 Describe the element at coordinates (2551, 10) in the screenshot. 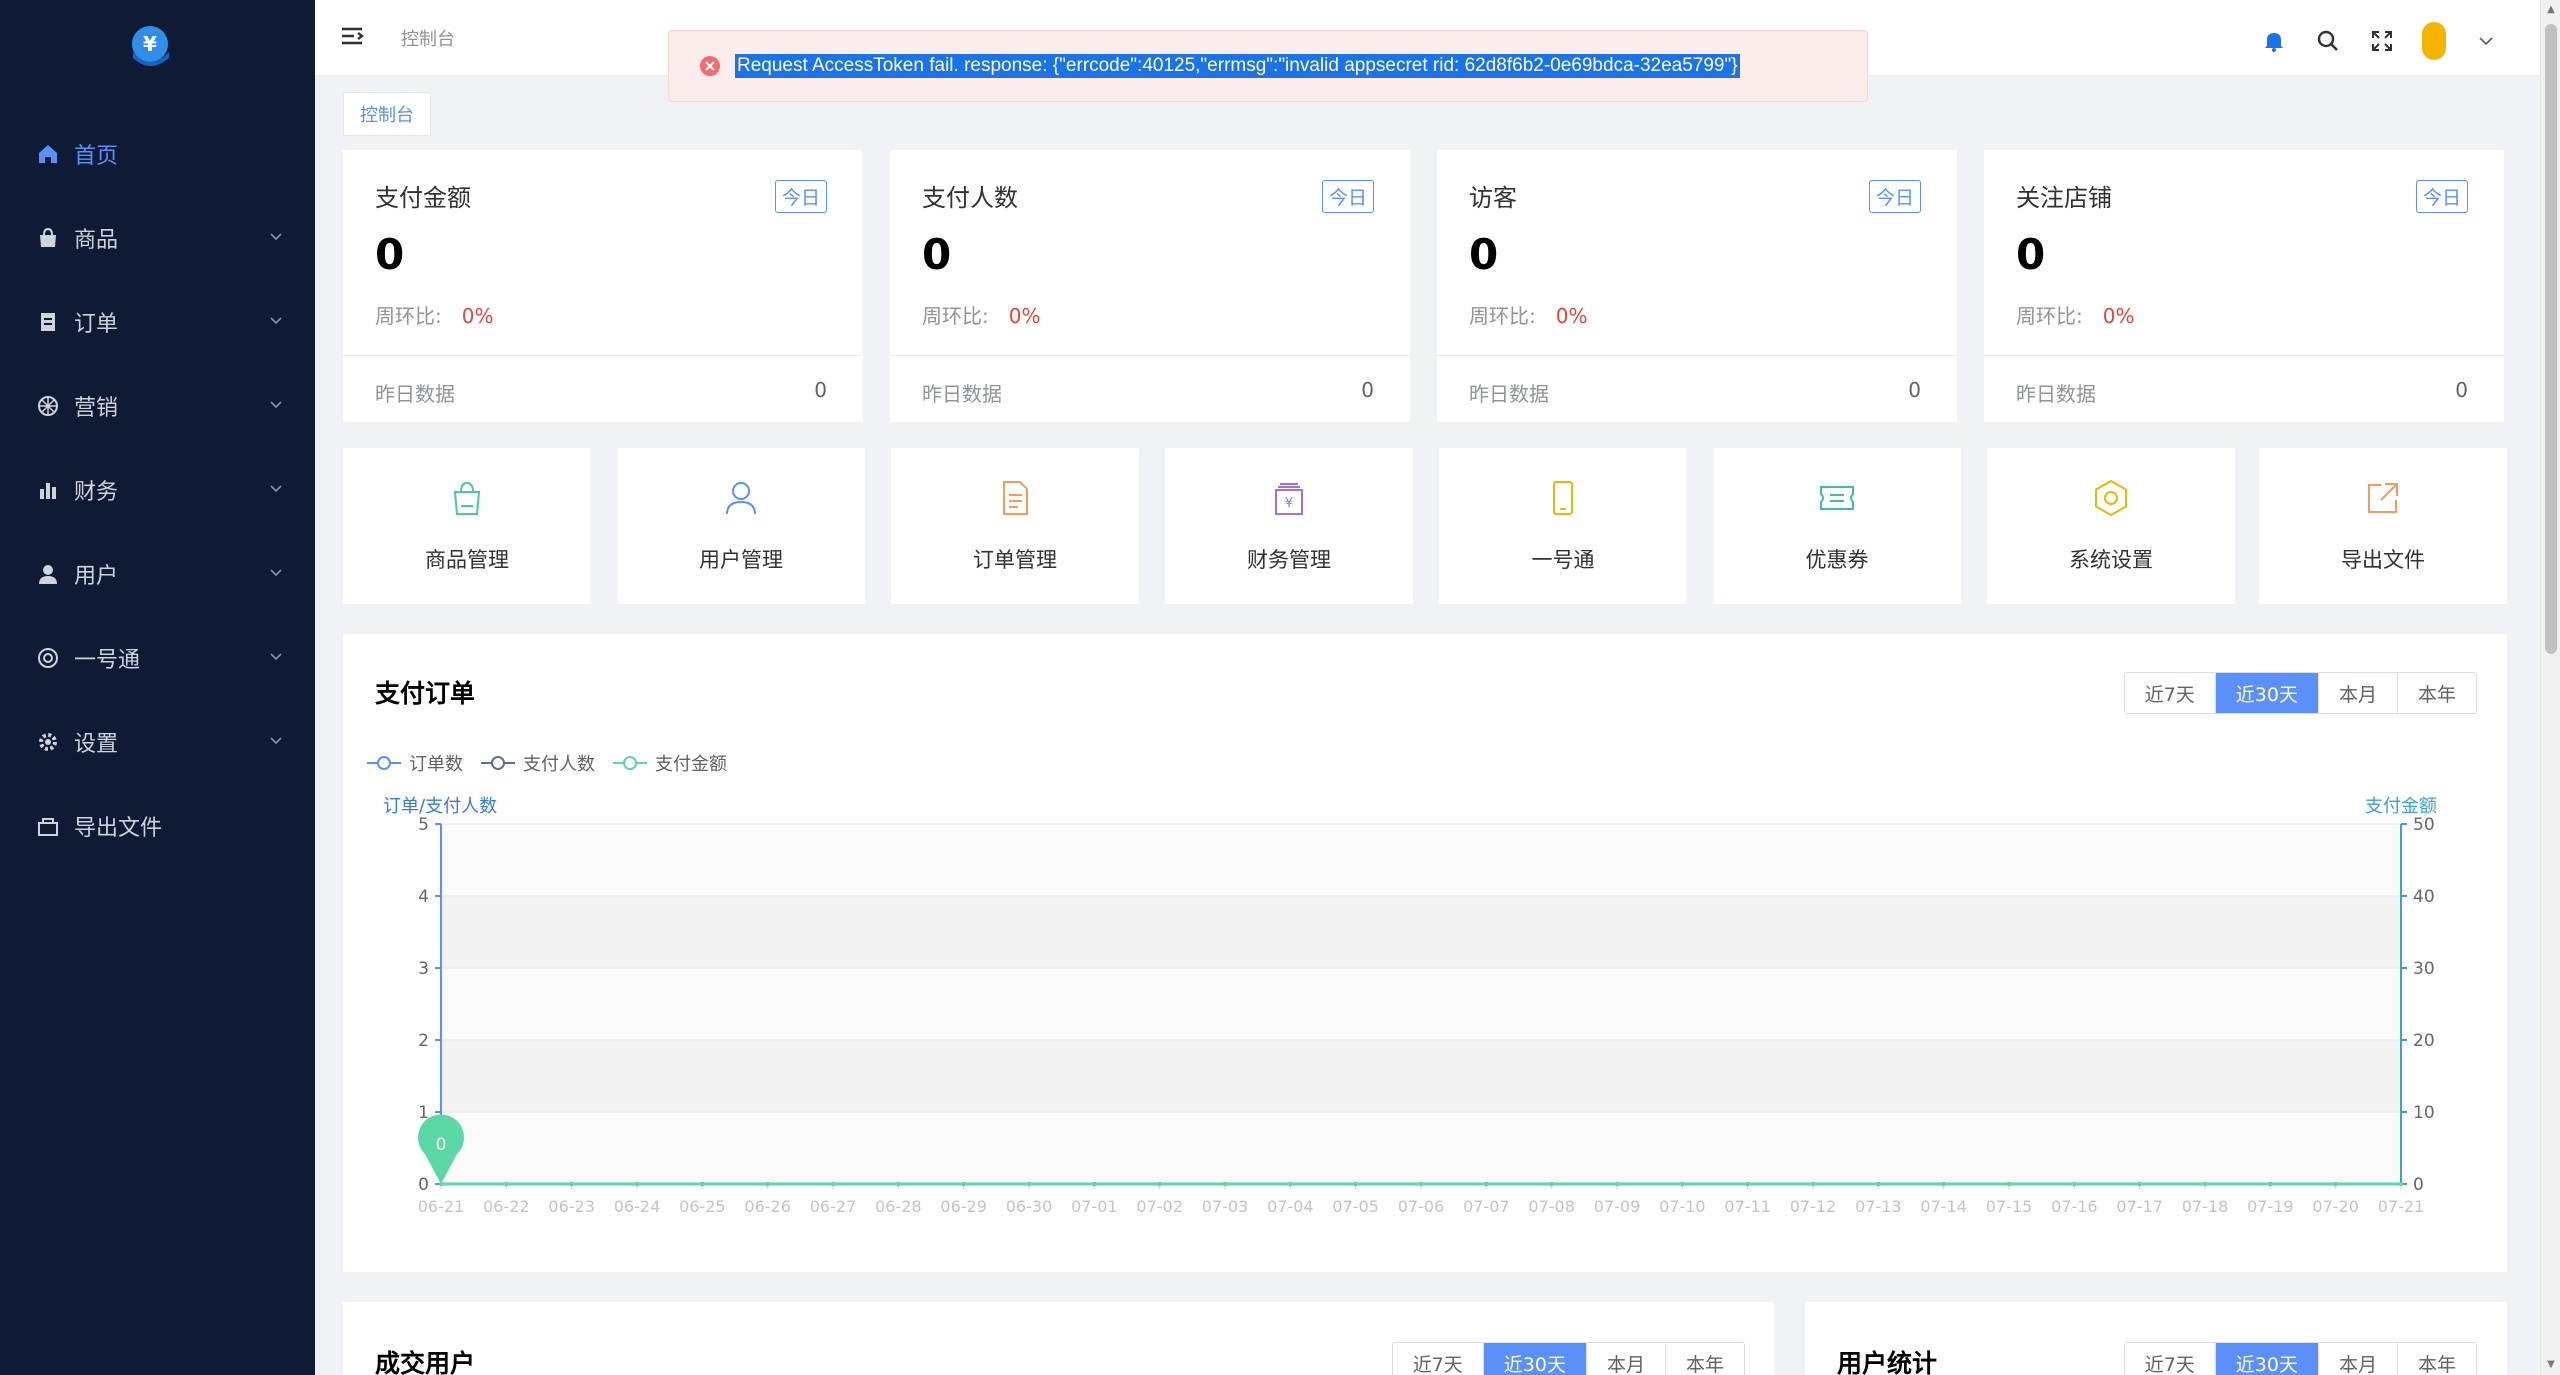

I see `scroll-up-icon: ▲` at that location.